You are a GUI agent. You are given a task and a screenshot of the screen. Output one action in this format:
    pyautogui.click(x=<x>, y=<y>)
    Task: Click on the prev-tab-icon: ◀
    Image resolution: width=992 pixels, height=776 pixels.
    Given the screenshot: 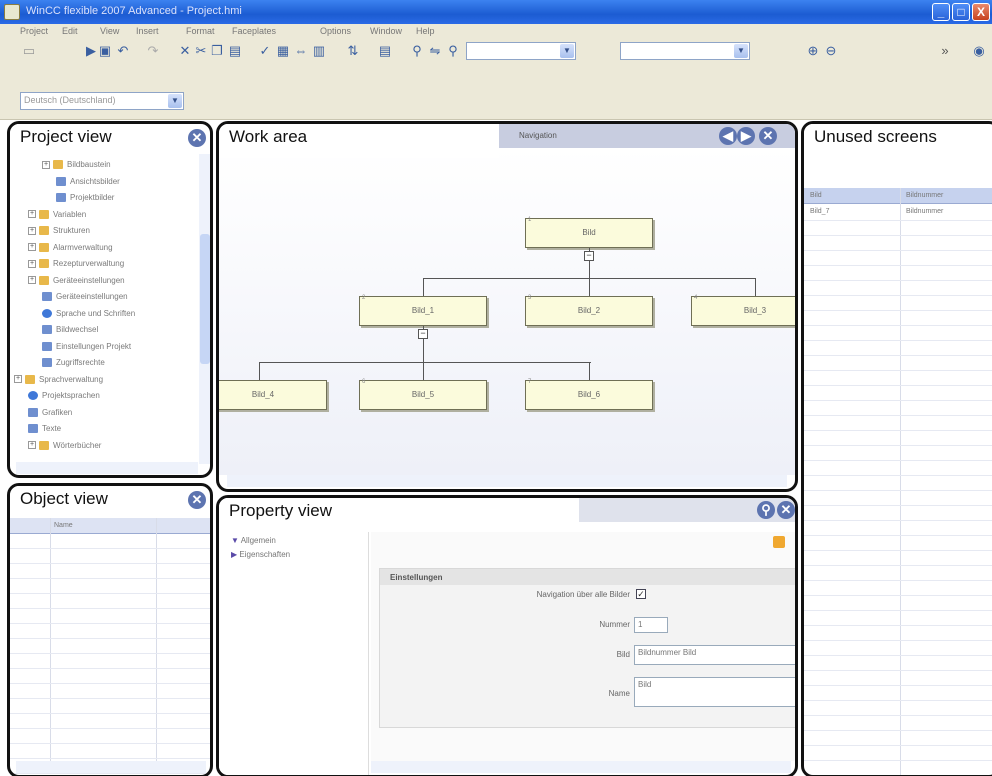 What is the action you would take?
    pyautogui.click(x=728, y=136)
    